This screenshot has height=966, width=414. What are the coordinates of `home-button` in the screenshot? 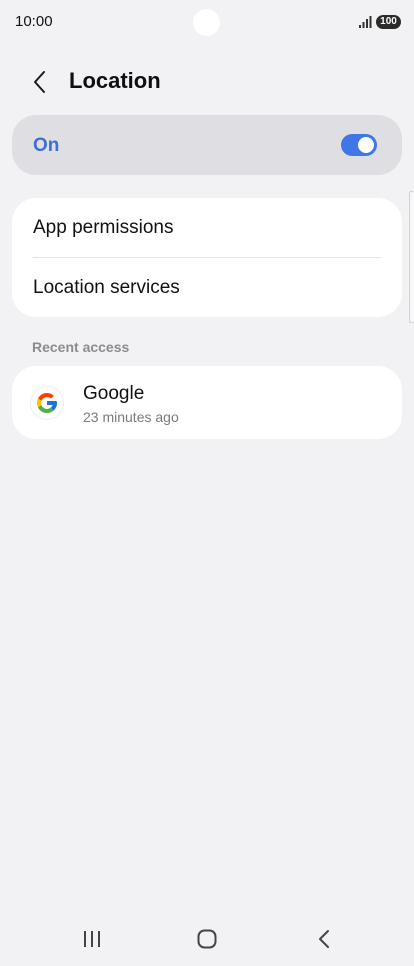 It's located at (207, 939).